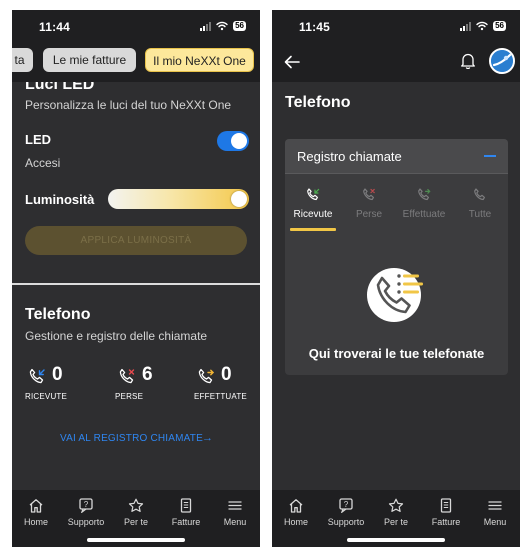 The image size is (529, 559). What do you see at coordinates (239, 199) in the screenshot?
I see `brightness-slider-handle` at bounding box center [239, 199].